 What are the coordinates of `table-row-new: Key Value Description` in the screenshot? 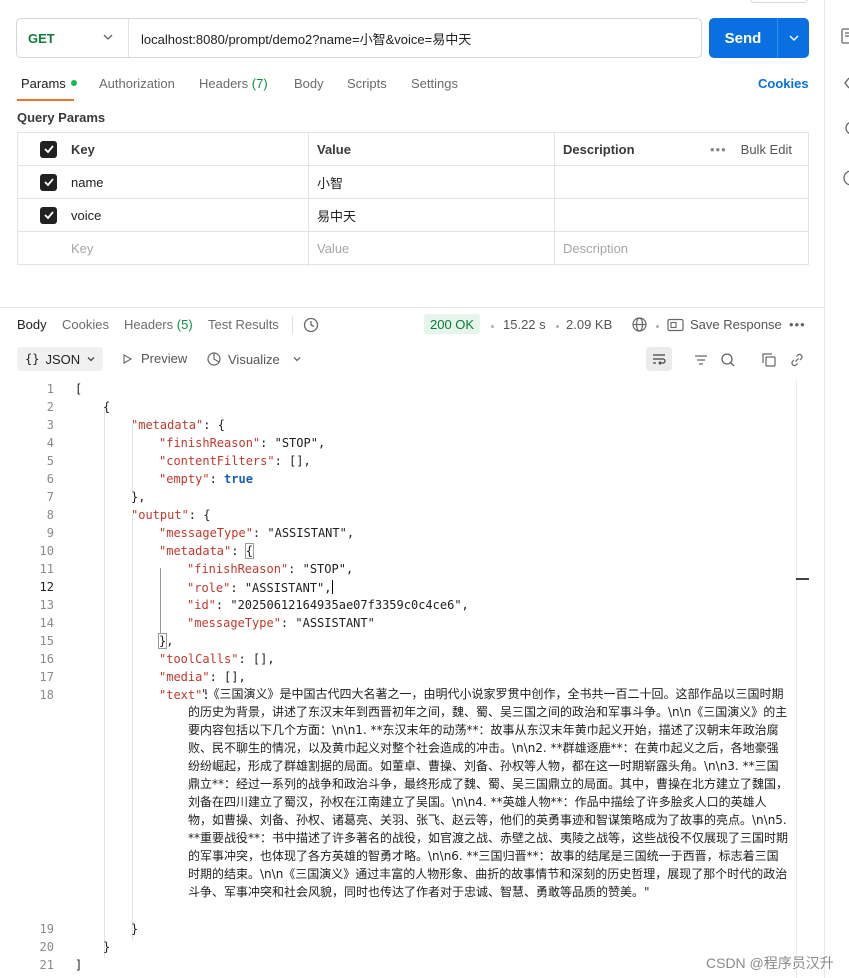 It's located at (413, 248).